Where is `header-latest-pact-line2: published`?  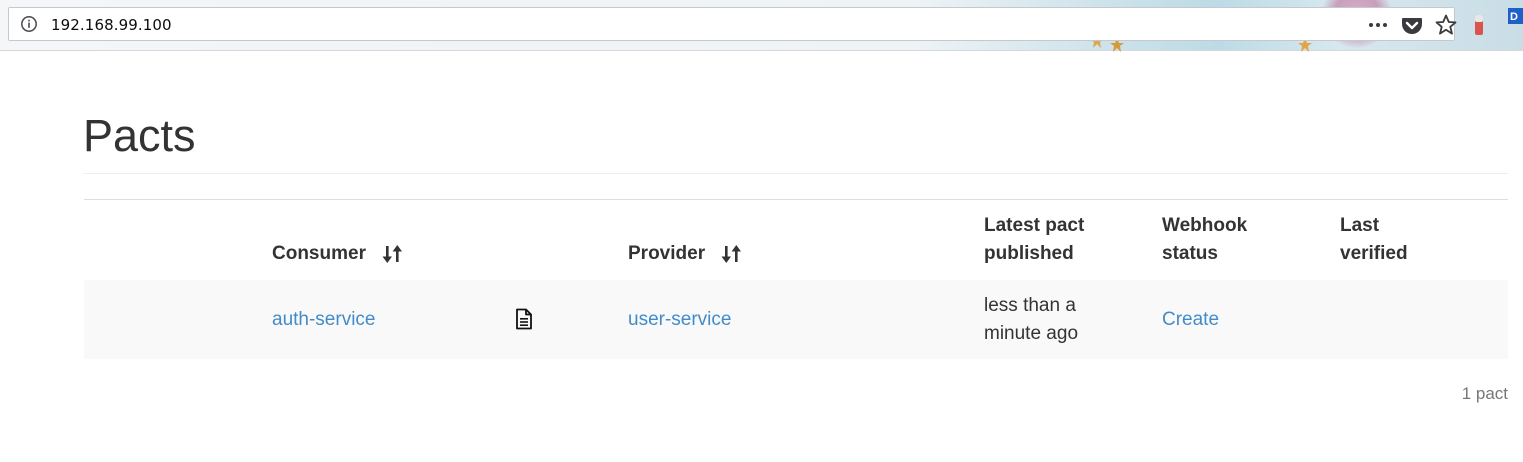
header-latest-pact-line2: published is located at coordinates (1029, 253).